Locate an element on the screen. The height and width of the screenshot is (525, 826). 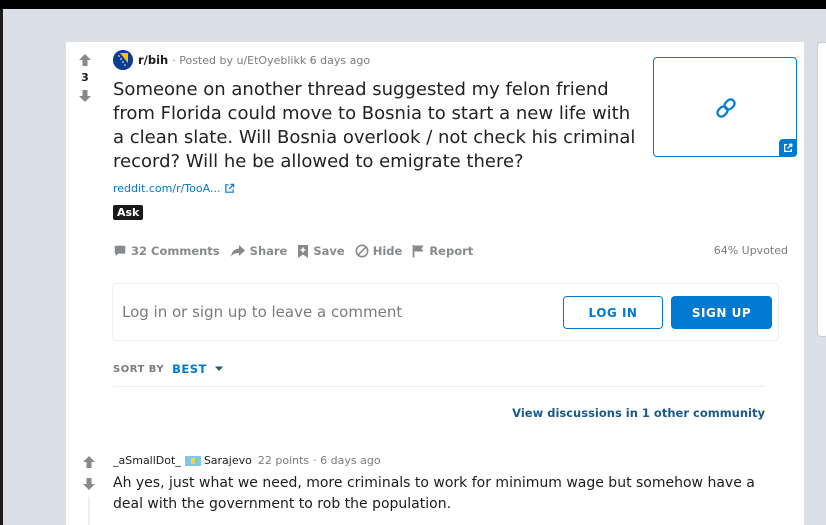
report-label: Report is located at coordinates (451, 251).